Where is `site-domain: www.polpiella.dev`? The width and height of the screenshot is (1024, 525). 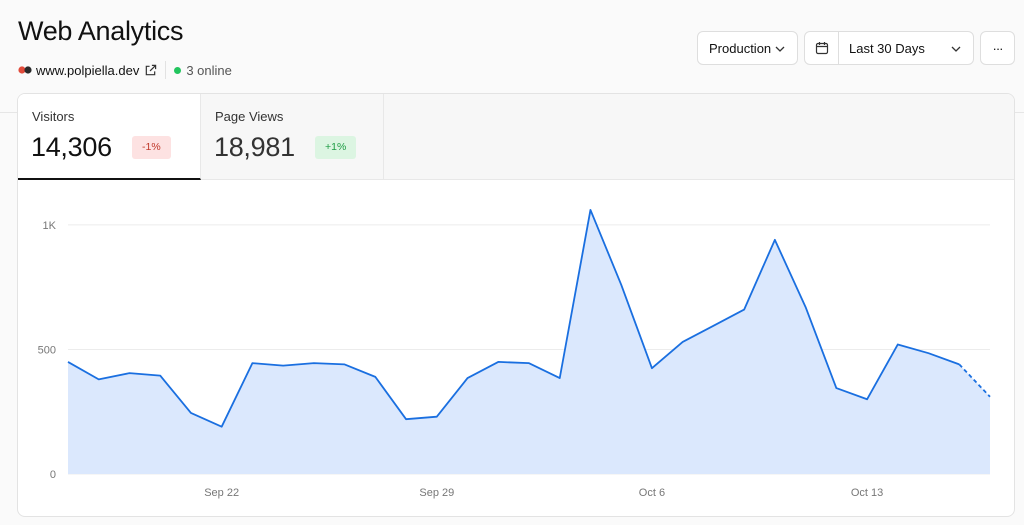 site-domain: www.polpiella.dev is located at coordinates (87, 70).